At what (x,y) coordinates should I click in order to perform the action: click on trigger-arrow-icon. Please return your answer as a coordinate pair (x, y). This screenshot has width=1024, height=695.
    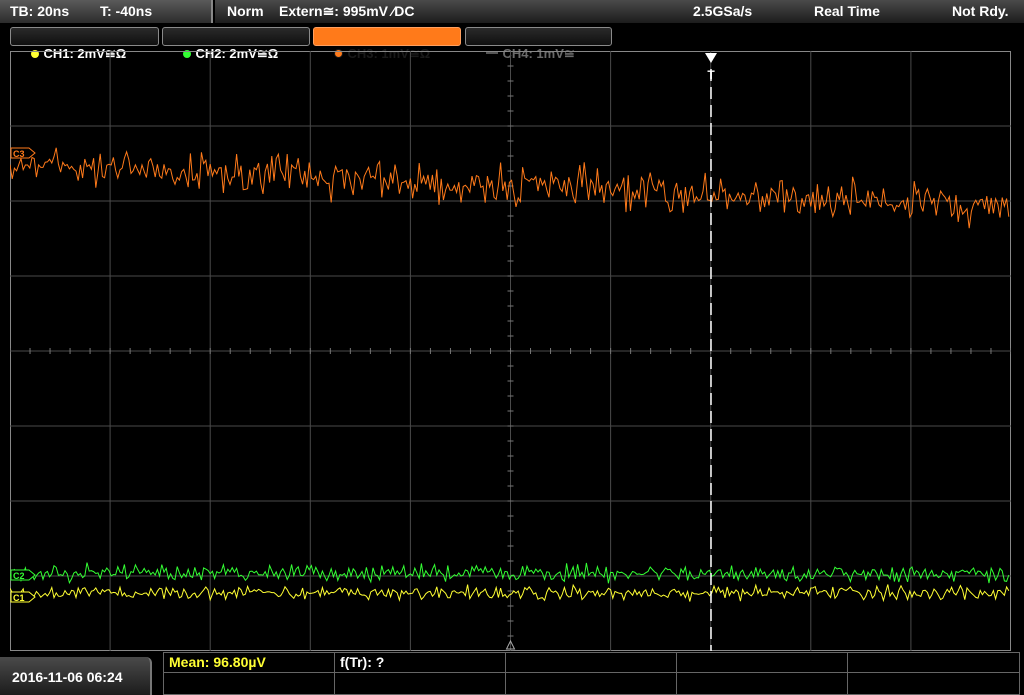
    Looking at the image, I should click on (711, 58).